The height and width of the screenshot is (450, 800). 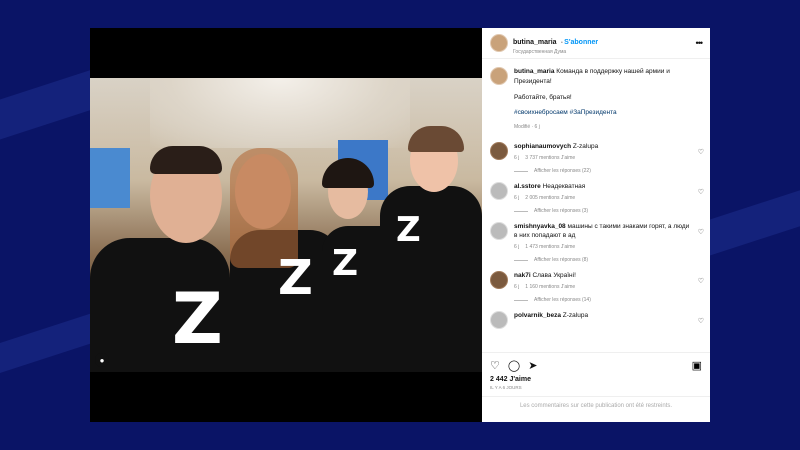 What do you see at coordinates (543, 97) in the screenshot?
I see `caption-line2: Работайте, братья!` at bounding box center [543, 97].